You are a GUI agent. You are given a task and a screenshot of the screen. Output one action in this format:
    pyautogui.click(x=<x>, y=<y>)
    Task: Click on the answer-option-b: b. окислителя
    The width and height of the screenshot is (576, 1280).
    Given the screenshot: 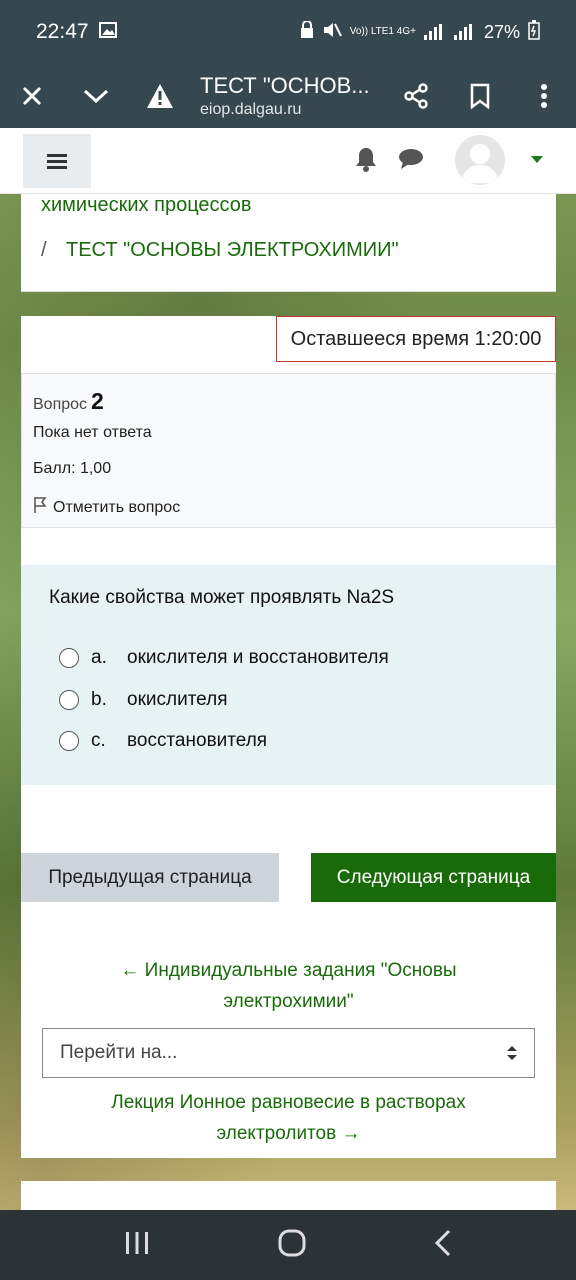 What is the action you would take?
    pyautogui.click(x=143, y=700)
    